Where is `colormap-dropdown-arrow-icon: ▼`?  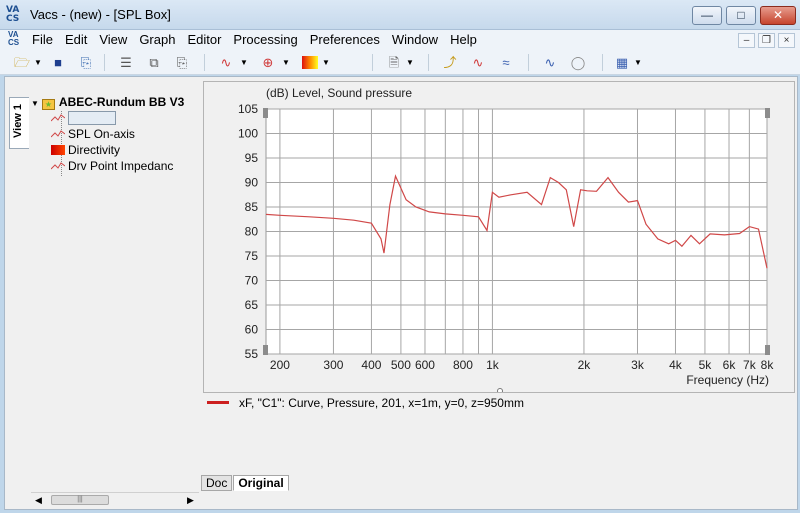
colormap-dropdown-arrow-icon: ▼ is located at coordinates (326, 62).